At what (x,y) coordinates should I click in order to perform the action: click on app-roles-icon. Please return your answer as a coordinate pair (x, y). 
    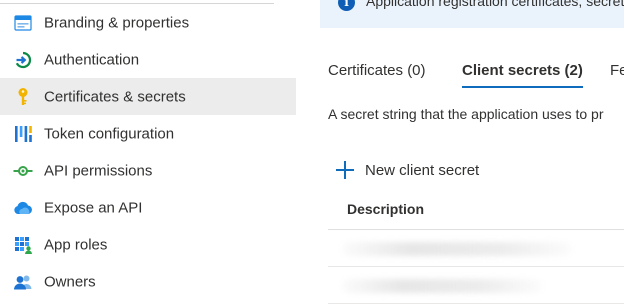
    Looking at the image, I should click on (23, 245).